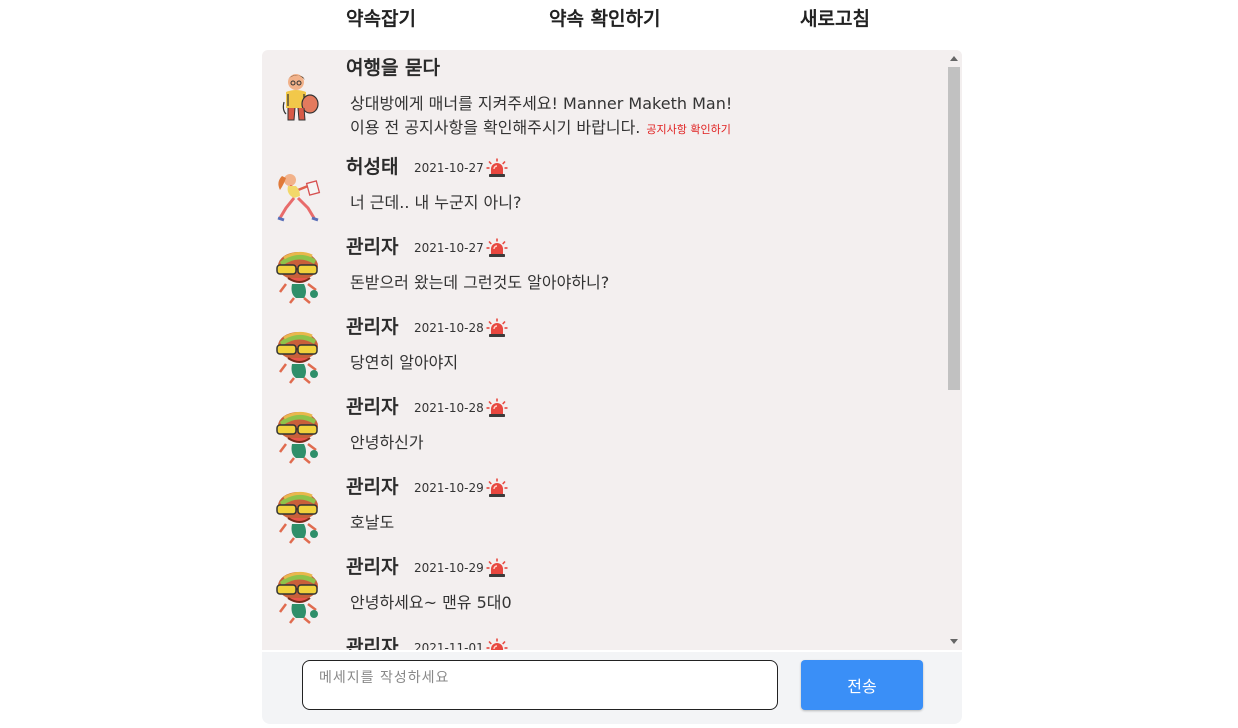  Describe the element at coordinates (480, 282) in the screenshot. I see `message-text: 돈받으러 왔는데 그런것도 알아야하니?` at that location.